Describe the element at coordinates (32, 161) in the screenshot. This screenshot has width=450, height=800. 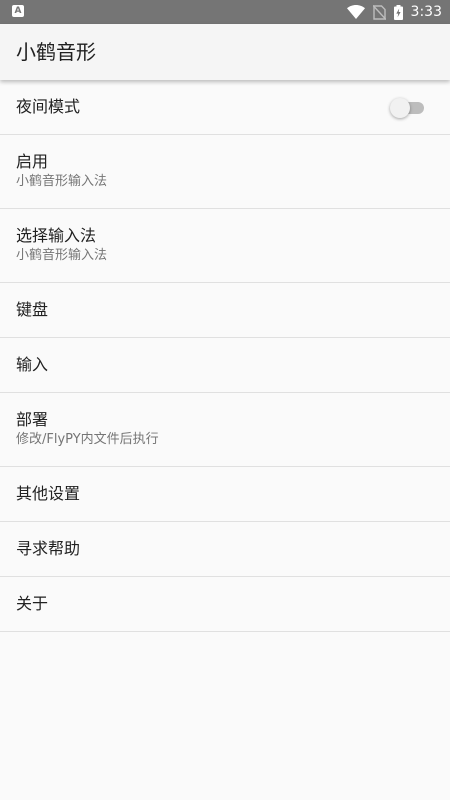
I see `setting-title: 启用` at that location.